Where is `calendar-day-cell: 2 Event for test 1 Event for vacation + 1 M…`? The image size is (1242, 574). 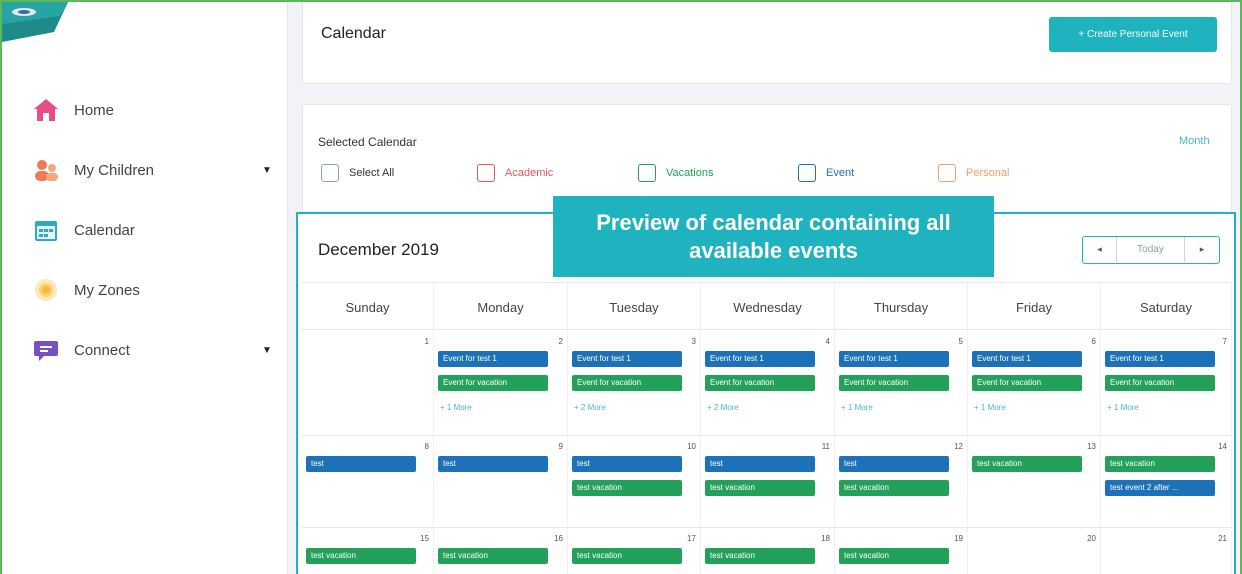
calendar-day-cell: 2 Event for test 1 Event for vacation + 1 M… is located at coordinates (501, 383).